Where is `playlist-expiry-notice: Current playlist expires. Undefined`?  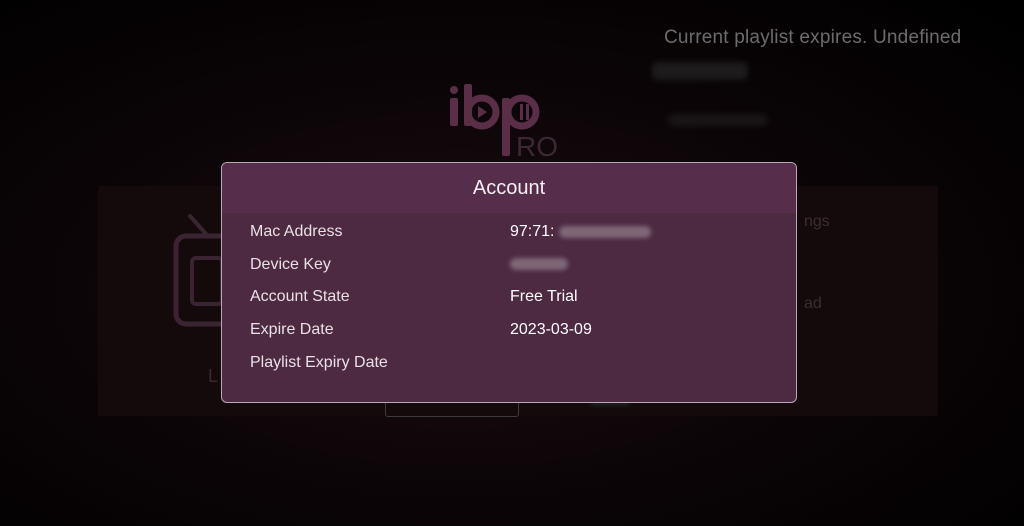 playlist-expiry-notice: Current playlist expires. Undefined is located at coordinates (813, 37).